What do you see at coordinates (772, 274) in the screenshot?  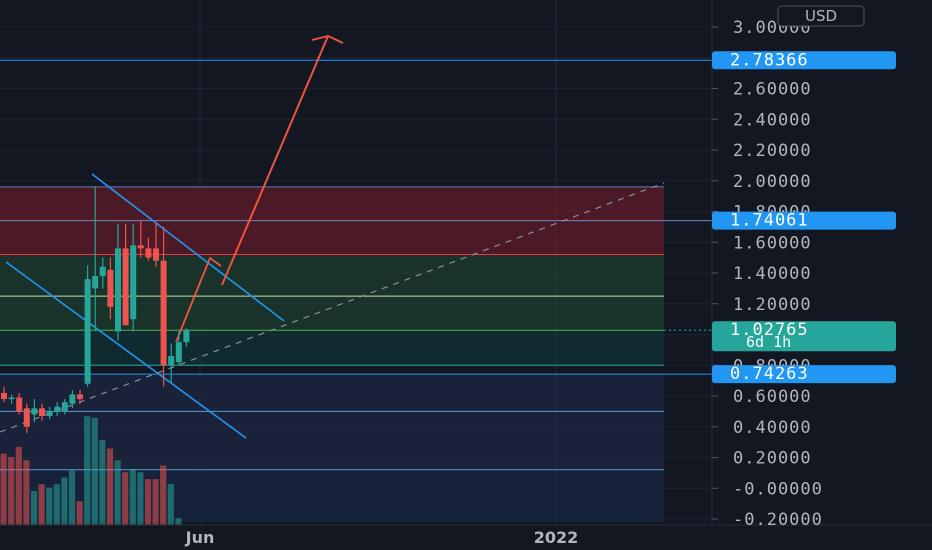 I see `price-tick-label: 1.40000` at bounding box center [772, 274].